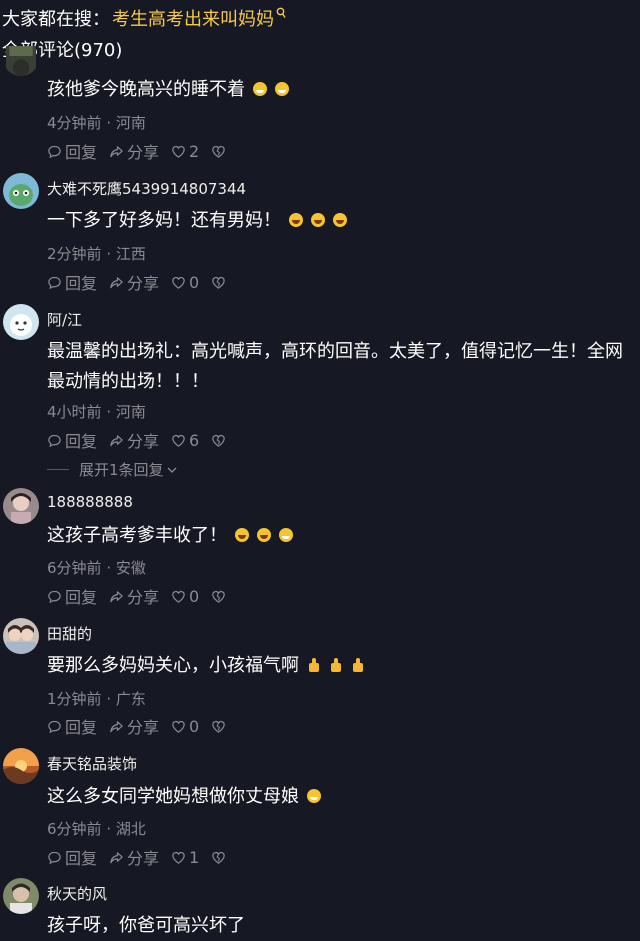 This screenshot has height=941, width=640. I want to click on comment-username: 188888888, so click(90, 502).